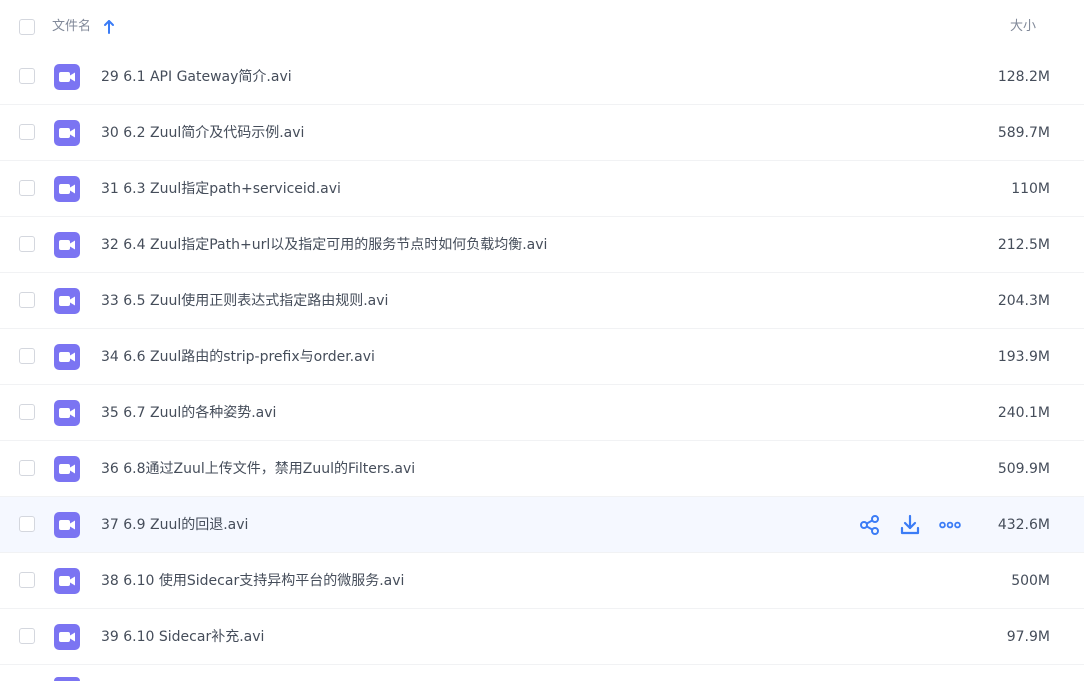  What do you see at coordinates (1023, 77) in the screenshot?
I see `file-size: 128.2M` at bounding box center [1023, 77].